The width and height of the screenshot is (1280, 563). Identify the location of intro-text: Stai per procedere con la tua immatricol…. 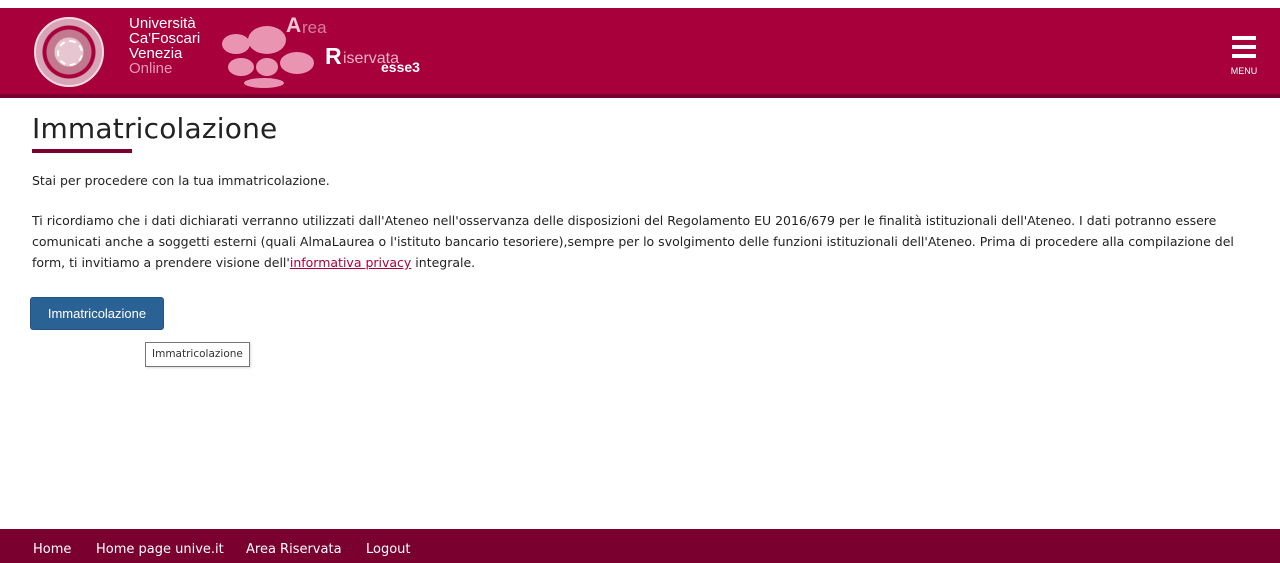
(181, 180).